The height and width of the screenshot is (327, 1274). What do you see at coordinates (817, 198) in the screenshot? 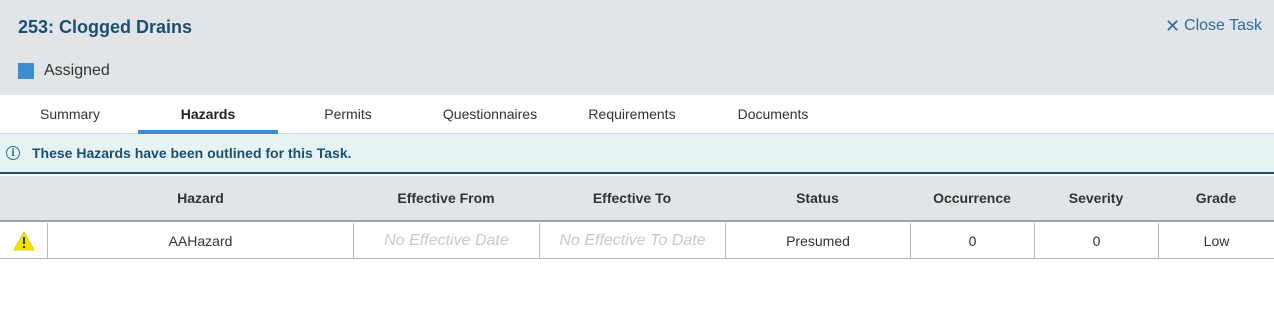
I see `column-header-status: Status` at bounding box center [817, 198].